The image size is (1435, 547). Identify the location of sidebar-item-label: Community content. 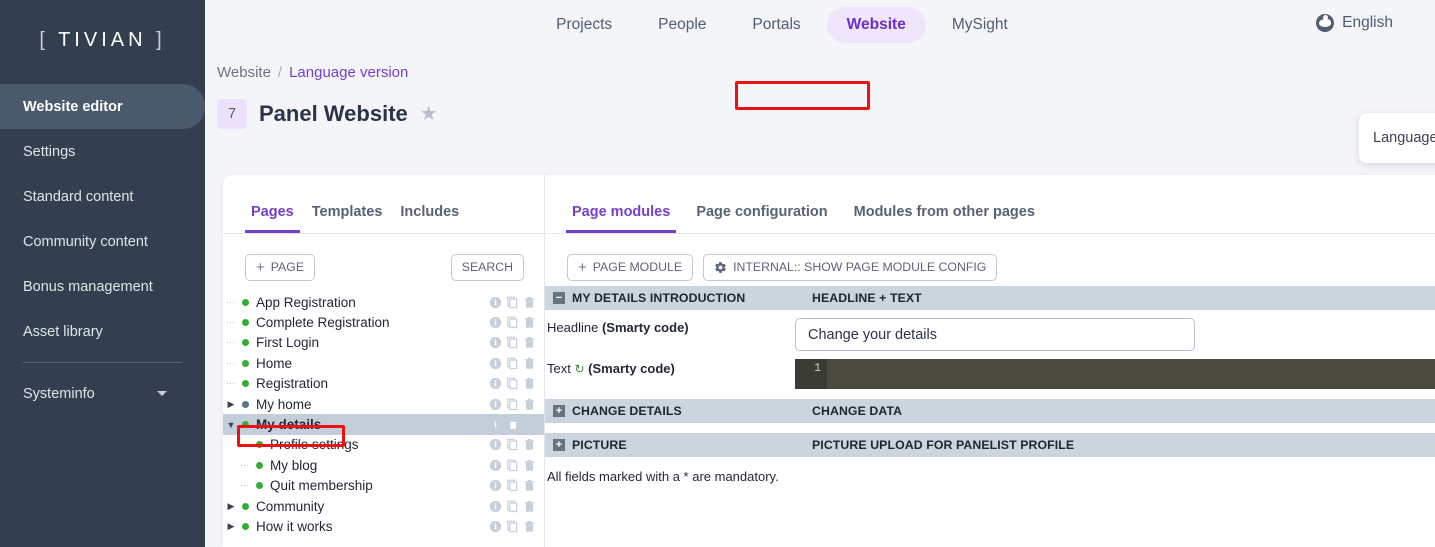
(85, 241).